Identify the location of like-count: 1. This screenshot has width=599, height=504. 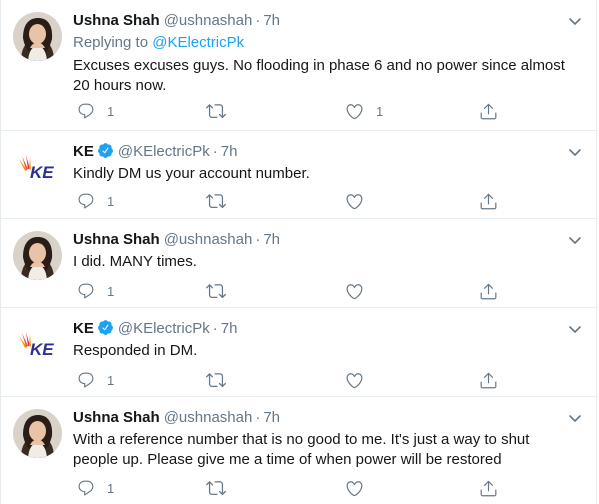
(380, 111).